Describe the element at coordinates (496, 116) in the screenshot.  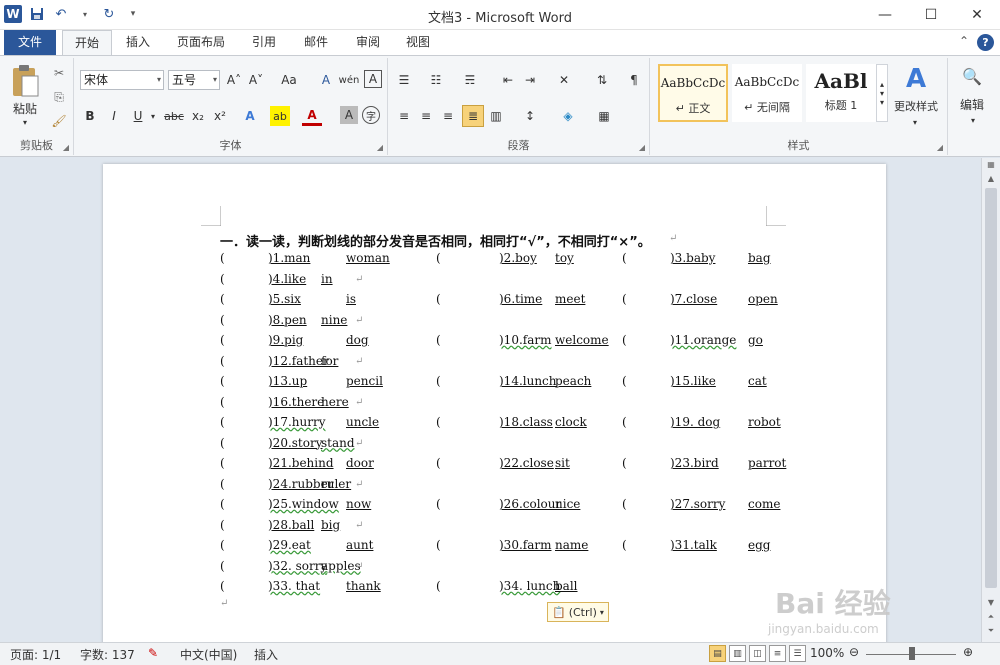
I see `distributed-icon: ▥` at that location.